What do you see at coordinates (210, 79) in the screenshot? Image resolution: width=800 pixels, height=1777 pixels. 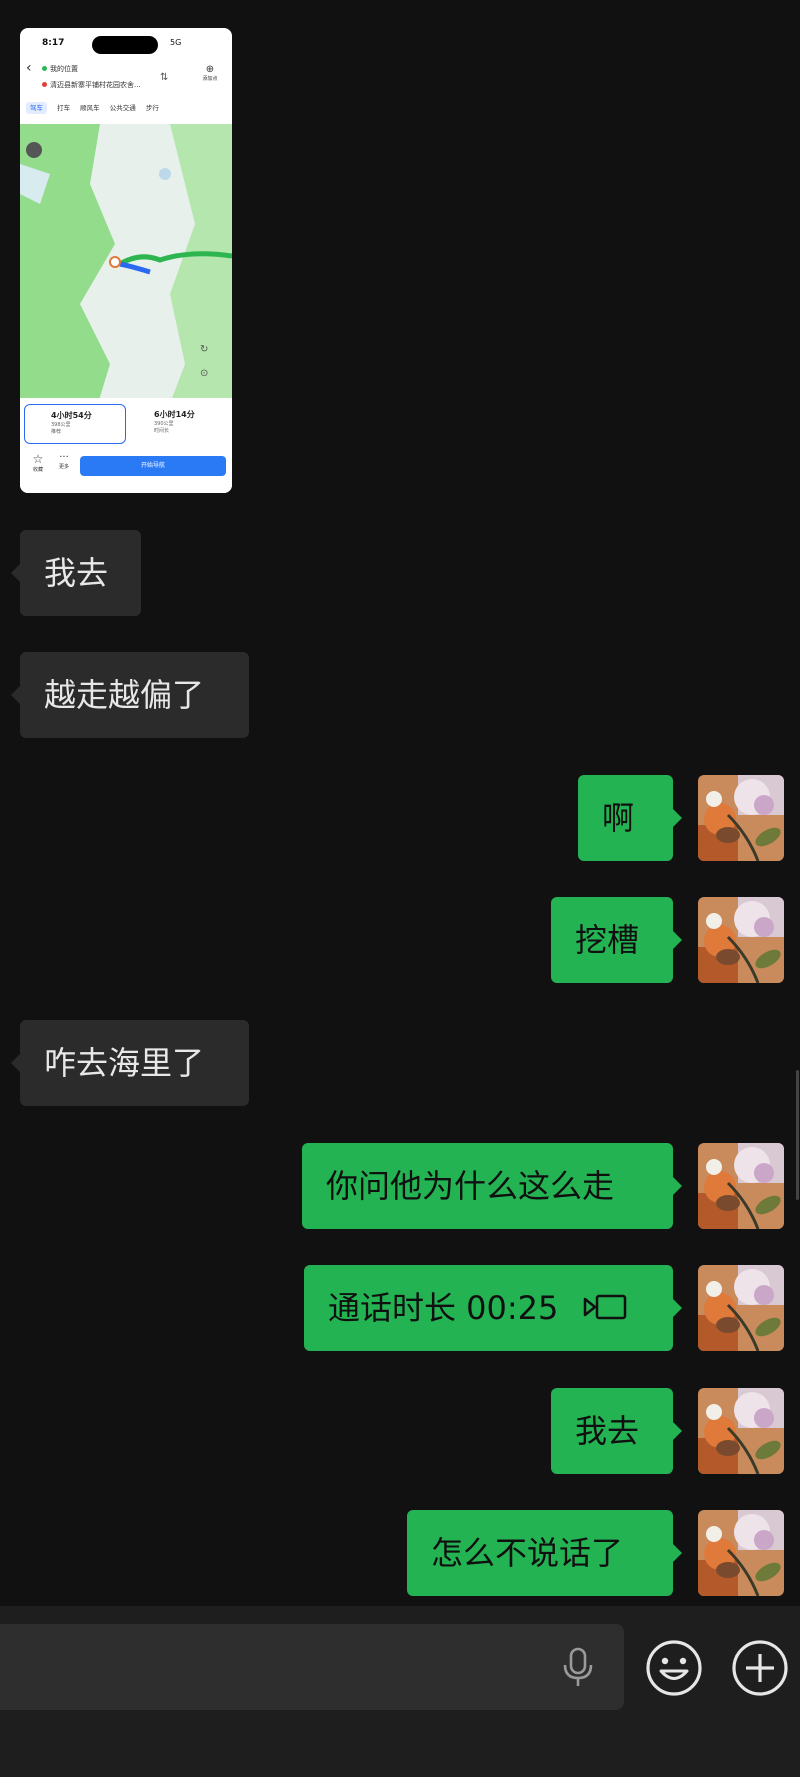 I see `thumb-add-label: 添加点` at bounding box center [210, 79].